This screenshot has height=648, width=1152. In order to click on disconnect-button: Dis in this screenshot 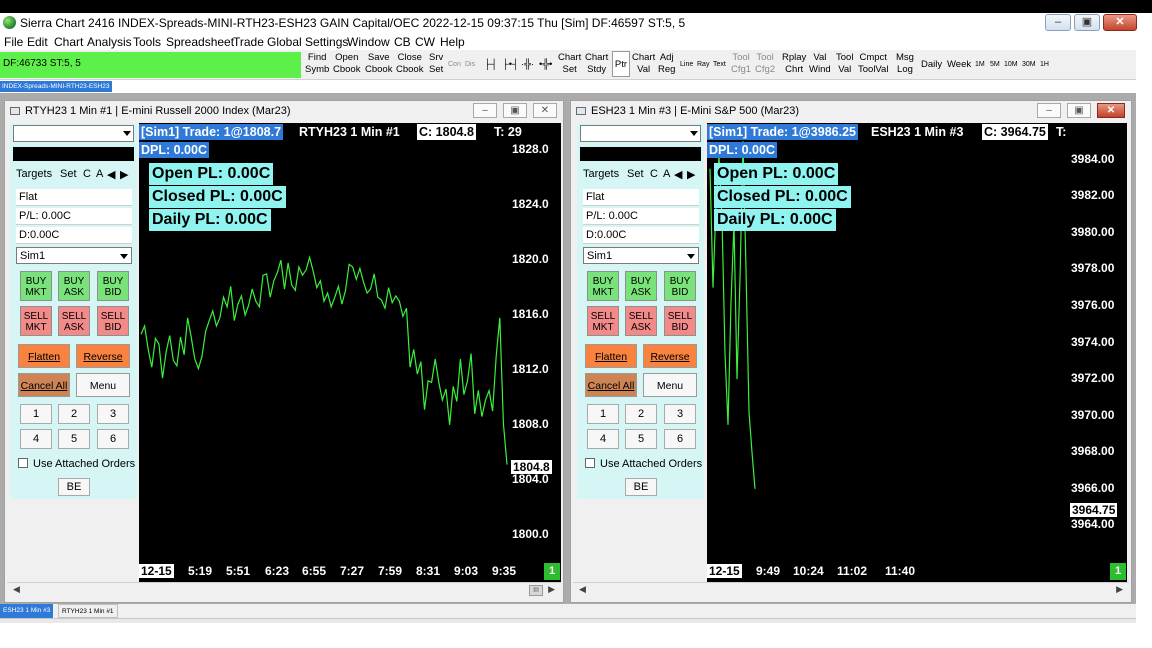, I will do `click(470, 65)`.